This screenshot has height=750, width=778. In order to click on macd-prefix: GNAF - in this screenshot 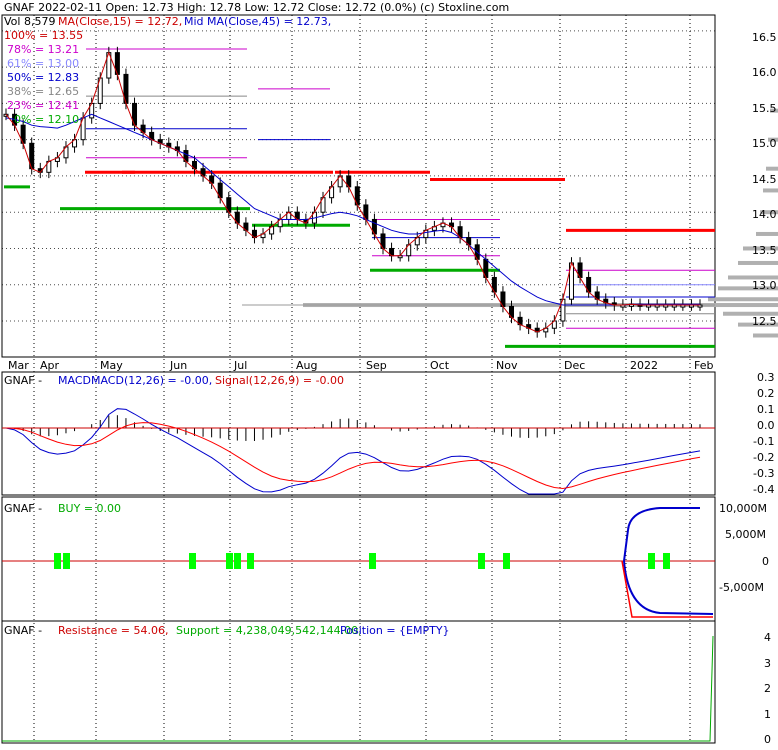, I will do `click(23, 380)`.